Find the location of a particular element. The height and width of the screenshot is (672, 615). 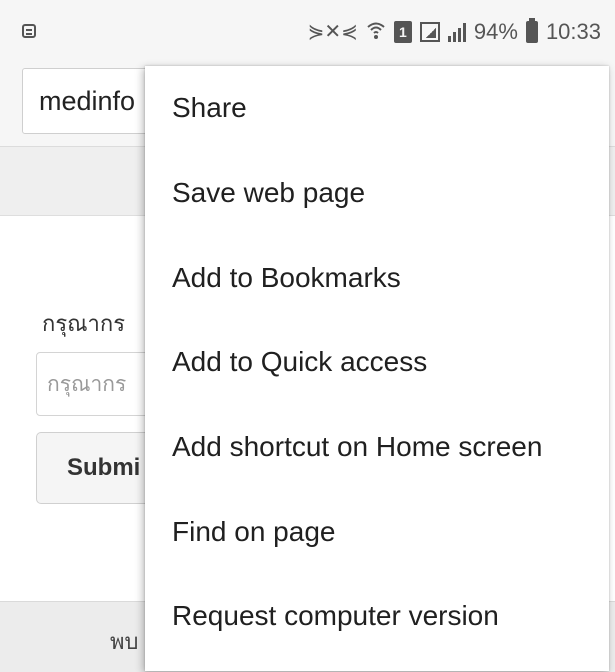

status-bar: ⋟✕⋞ 1 94% 10:33 is located at coordinates (307, 31).